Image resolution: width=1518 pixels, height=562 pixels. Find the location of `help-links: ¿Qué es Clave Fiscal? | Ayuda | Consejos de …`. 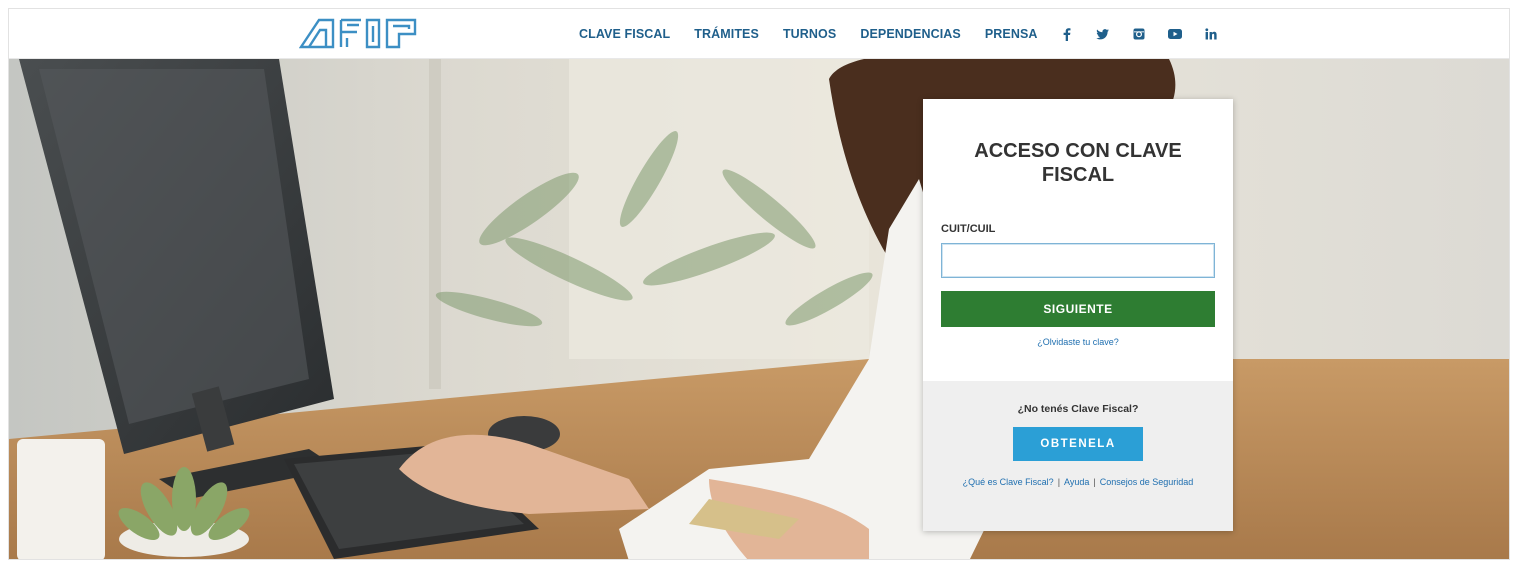

help-links: ¿Qué es Clave Fiscal? | Ayuda | Consejos de … is located at coordinates (1078, 482).